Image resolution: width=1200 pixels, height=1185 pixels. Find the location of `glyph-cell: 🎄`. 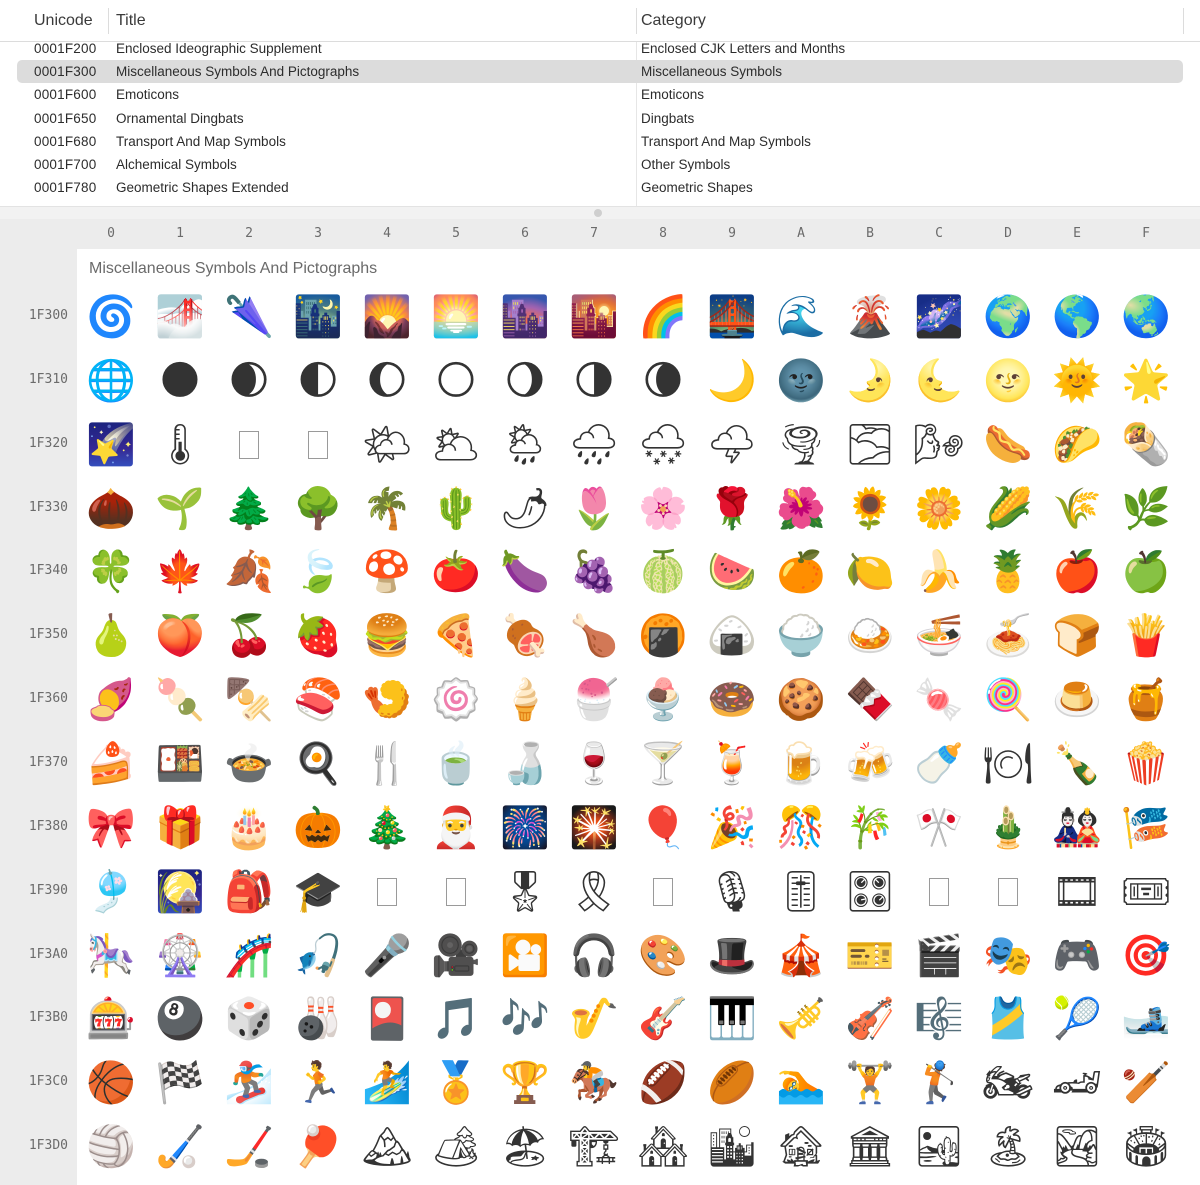

glyph-cell: 🎄 is located at coordinates (387, 828).